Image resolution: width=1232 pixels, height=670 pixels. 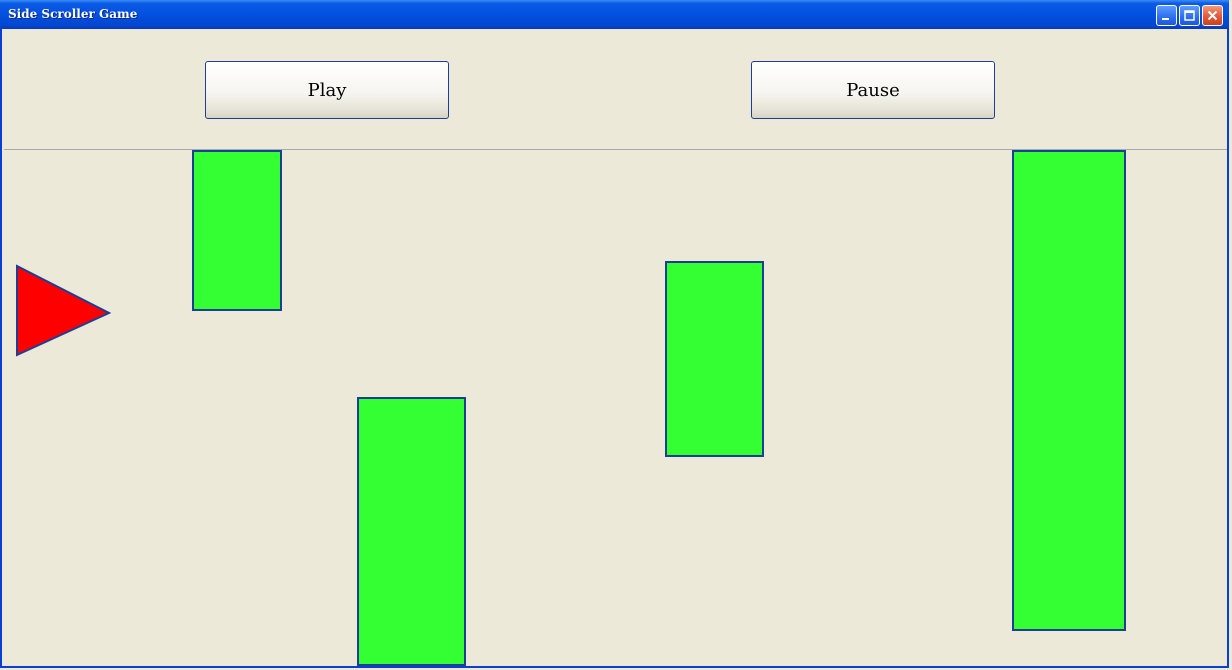 I want to click on minimize-button, so click(x=1166, y=15).